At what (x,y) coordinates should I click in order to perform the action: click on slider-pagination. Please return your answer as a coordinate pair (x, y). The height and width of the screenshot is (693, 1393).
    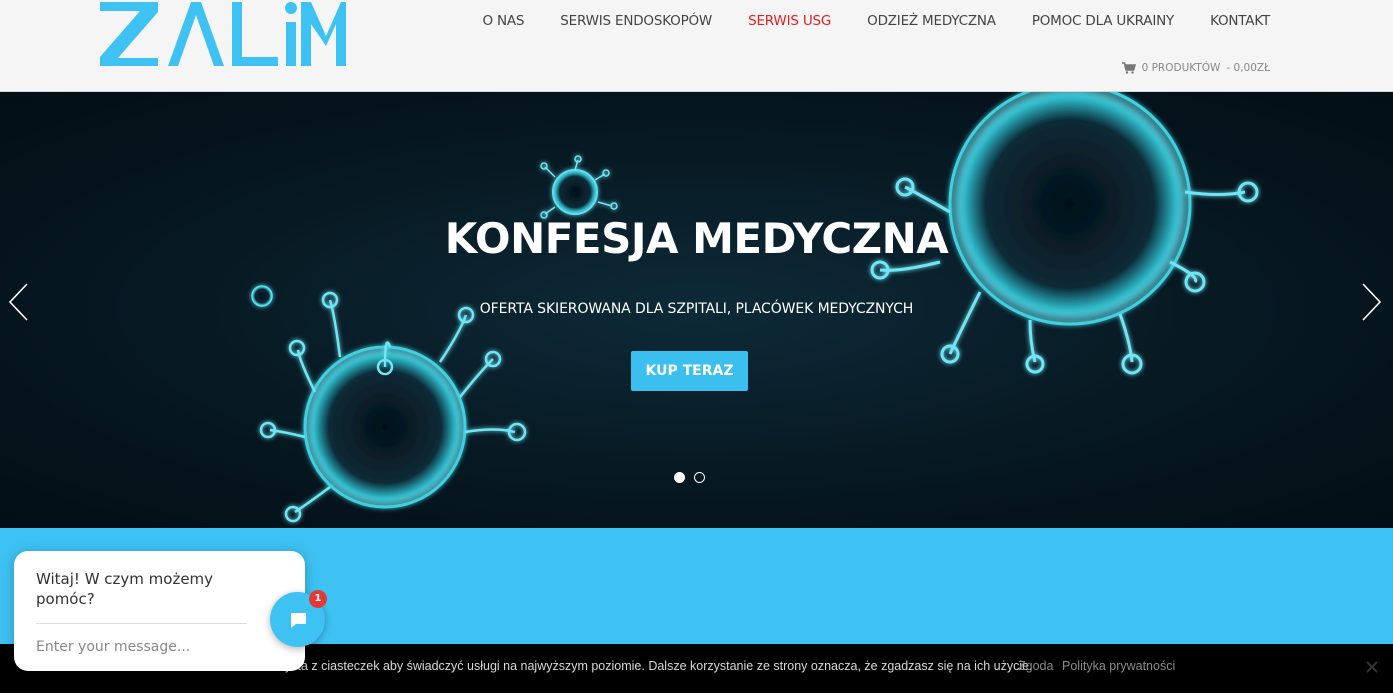
    Looking at the image, I should click on (689, 477).